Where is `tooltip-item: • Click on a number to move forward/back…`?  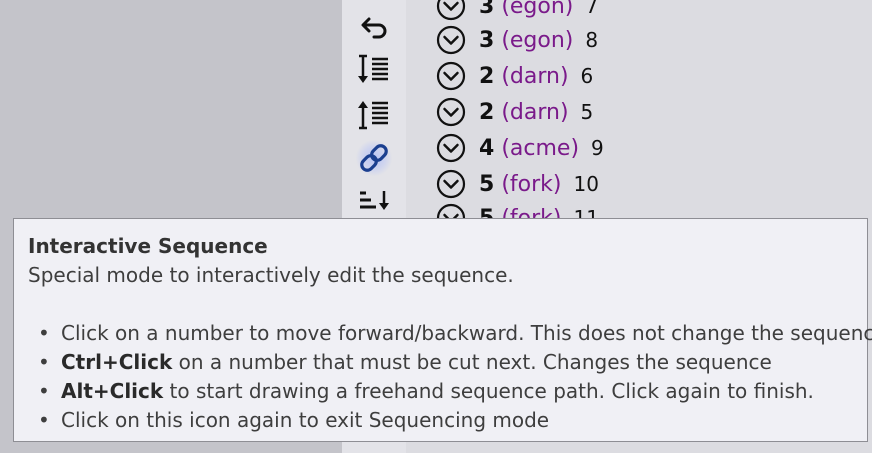
tooltip-item: • Click on a number to move forward/back… is located at coordinates (450, 333).